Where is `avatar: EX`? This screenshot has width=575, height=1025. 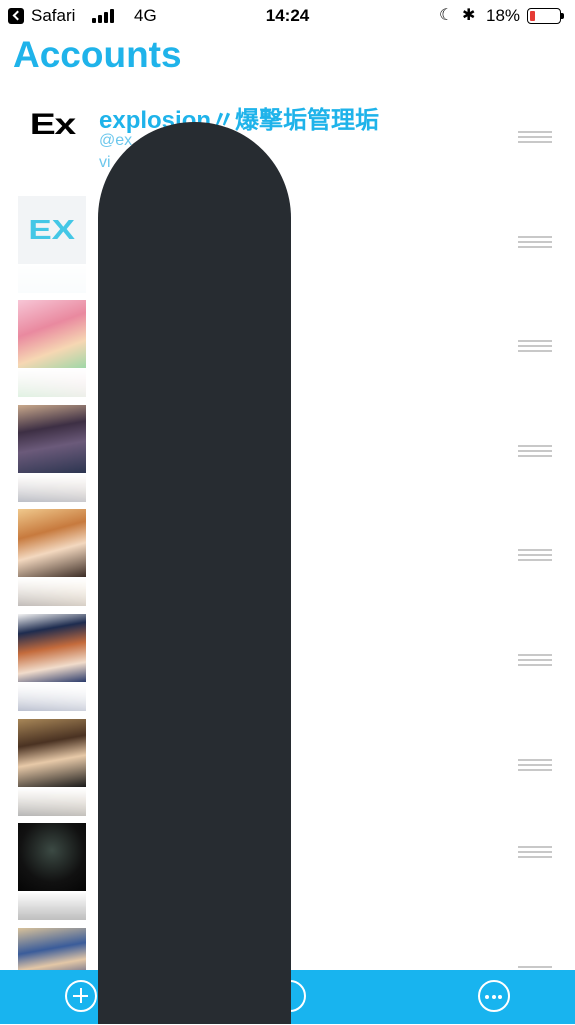
avatar: EX is located at coordinates (52, 229).